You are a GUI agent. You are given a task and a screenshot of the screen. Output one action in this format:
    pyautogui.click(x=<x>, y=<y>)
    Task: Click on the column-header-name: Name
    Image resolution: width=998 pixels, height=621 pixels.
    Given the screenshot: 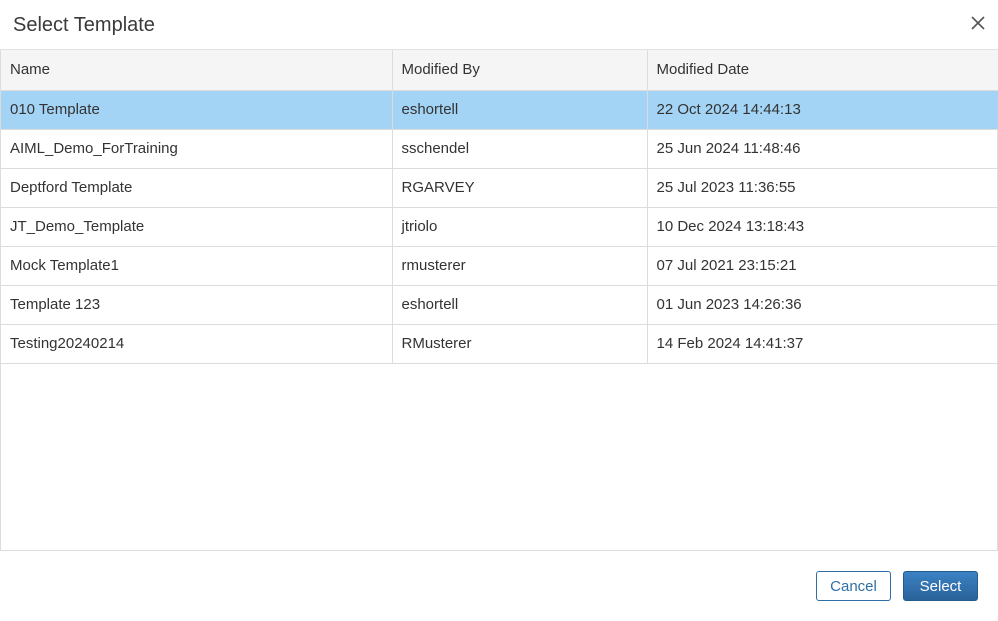 What is the action you would take?
    pyautogui.click(x=197, y=70)
    